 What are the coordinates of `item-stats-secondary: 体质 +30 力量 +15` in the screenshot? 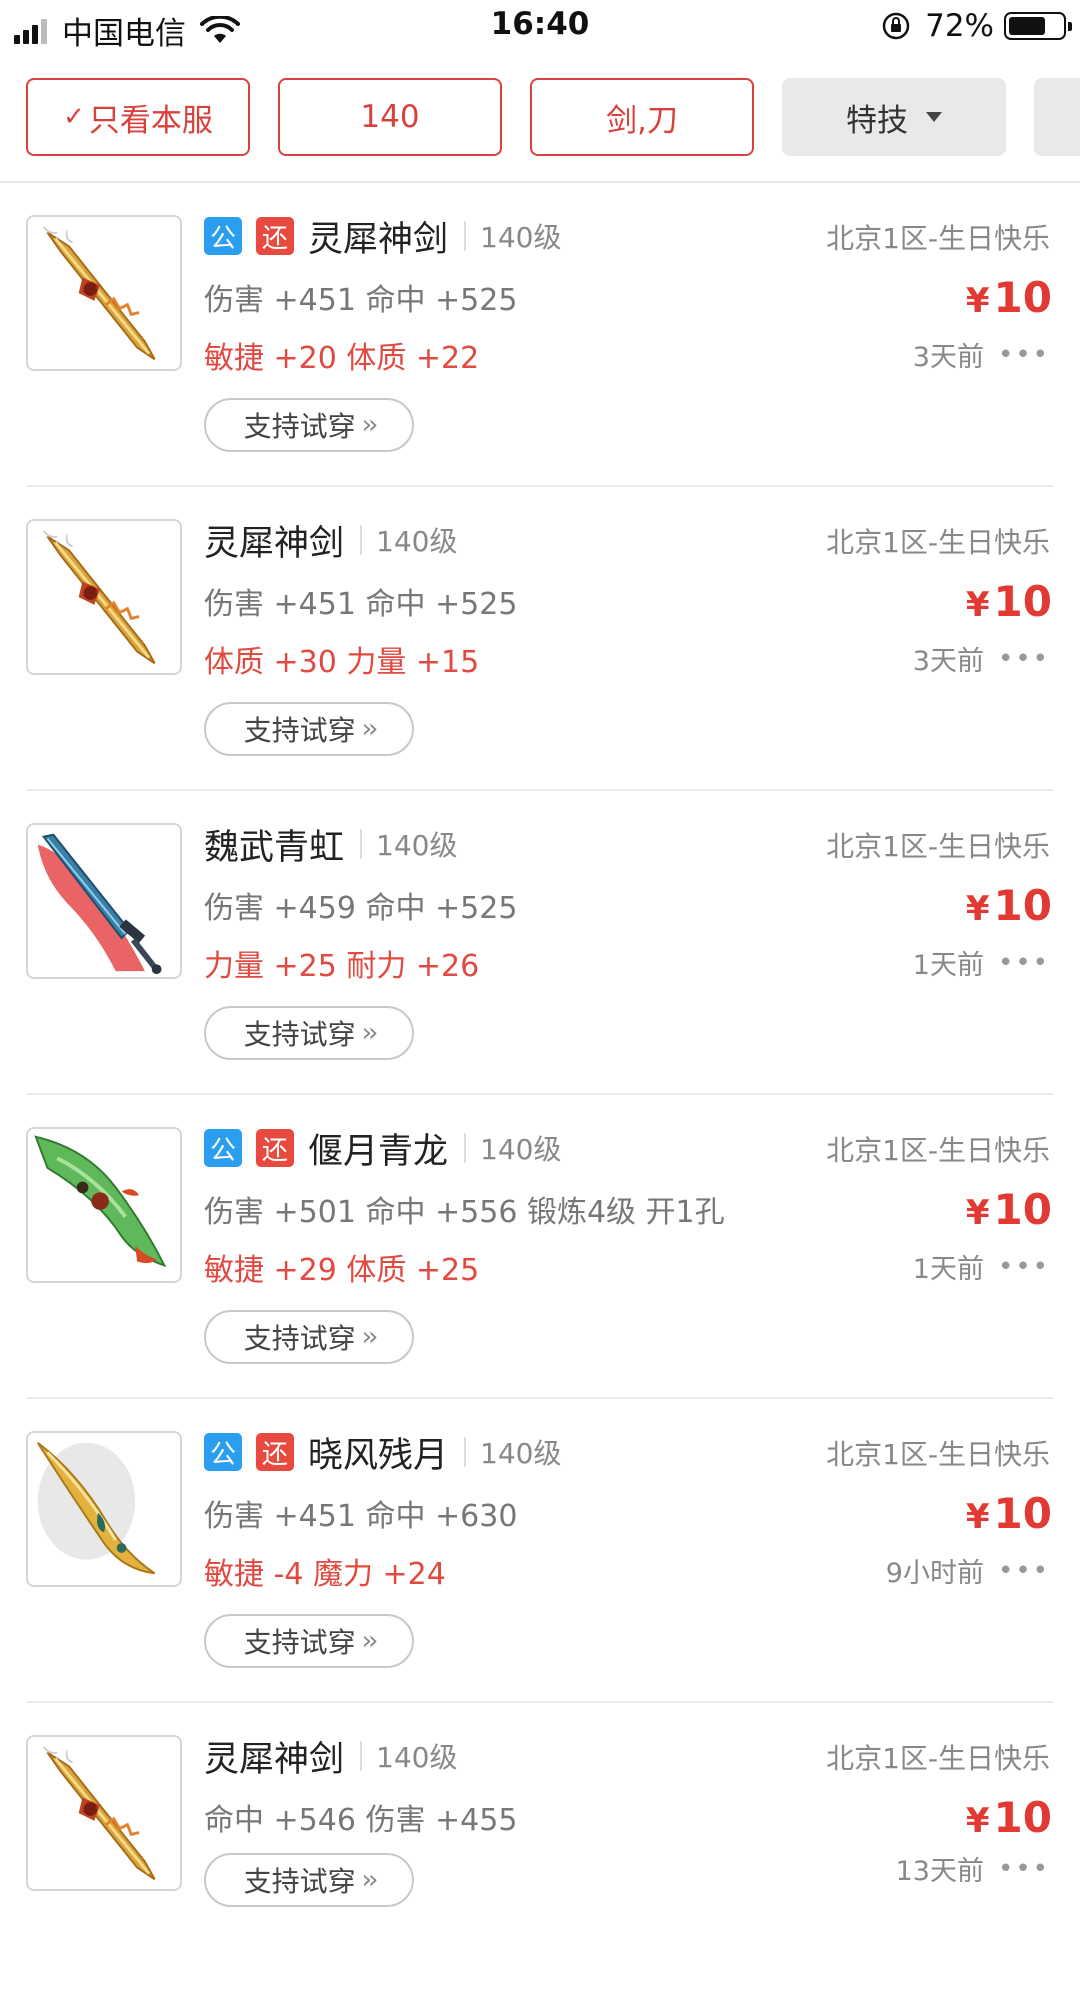 It's located at (342, 662).